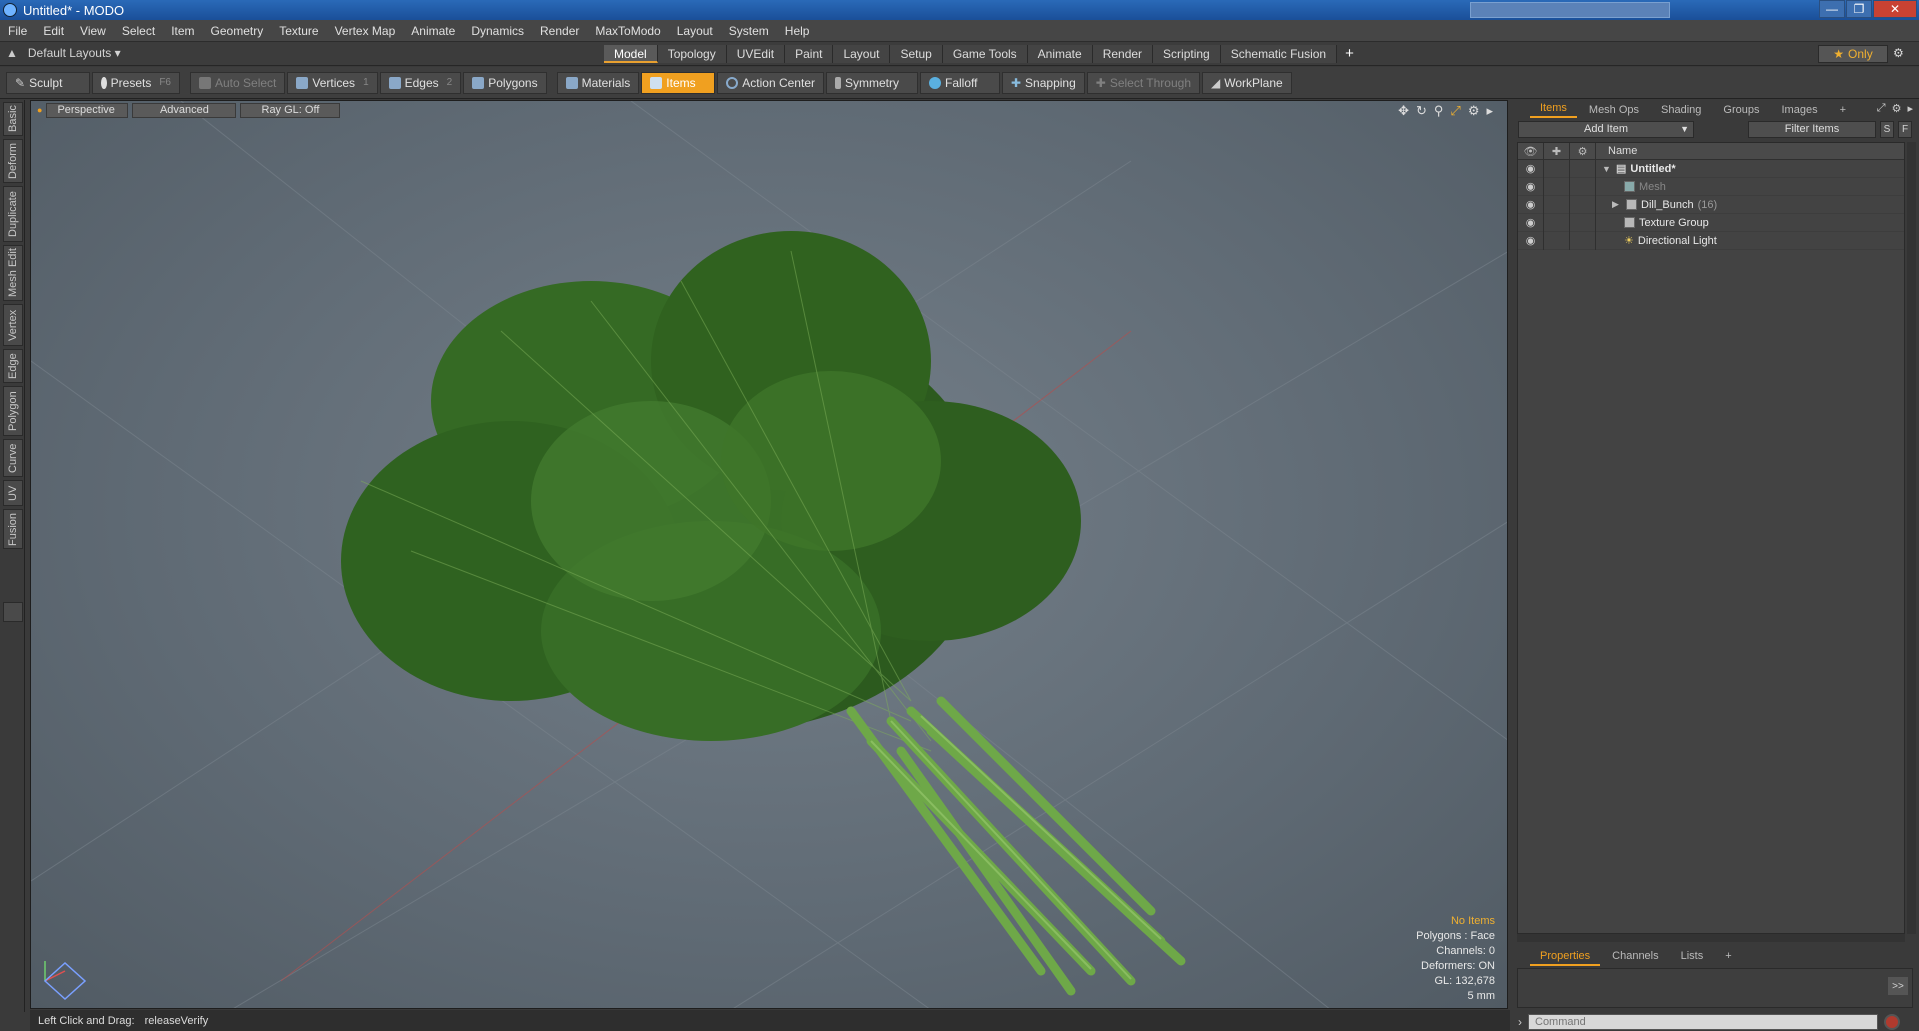 The image size is (1919, 1031). I want to click on tab-polygon: Polygon, so click(13, 411).